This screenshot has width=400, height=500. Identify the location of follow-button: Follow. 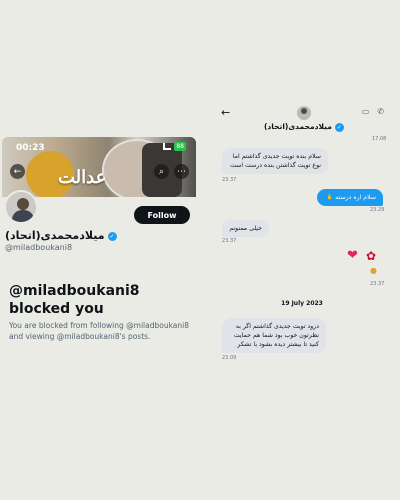
(162, 215).